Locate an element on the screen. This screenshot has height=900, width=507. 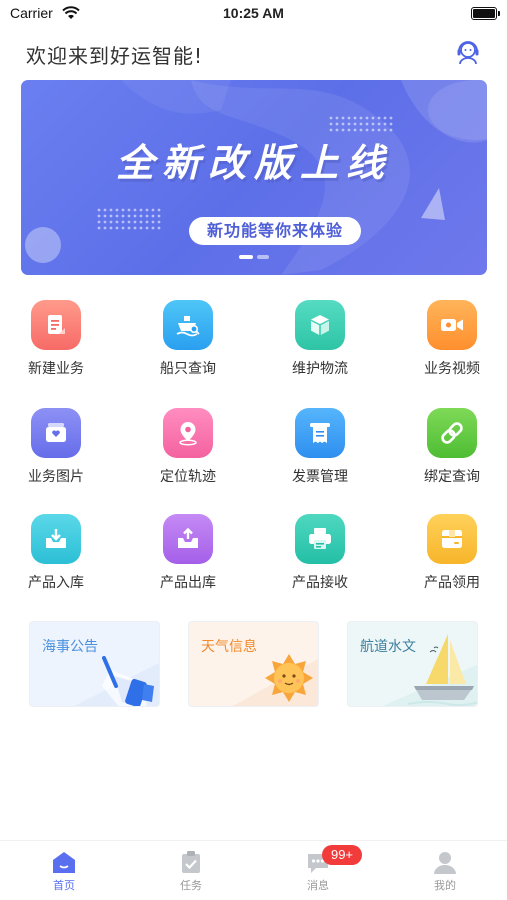
grid-item-maintain-logistics: 维护物流 is located at coordinates (320, 339).